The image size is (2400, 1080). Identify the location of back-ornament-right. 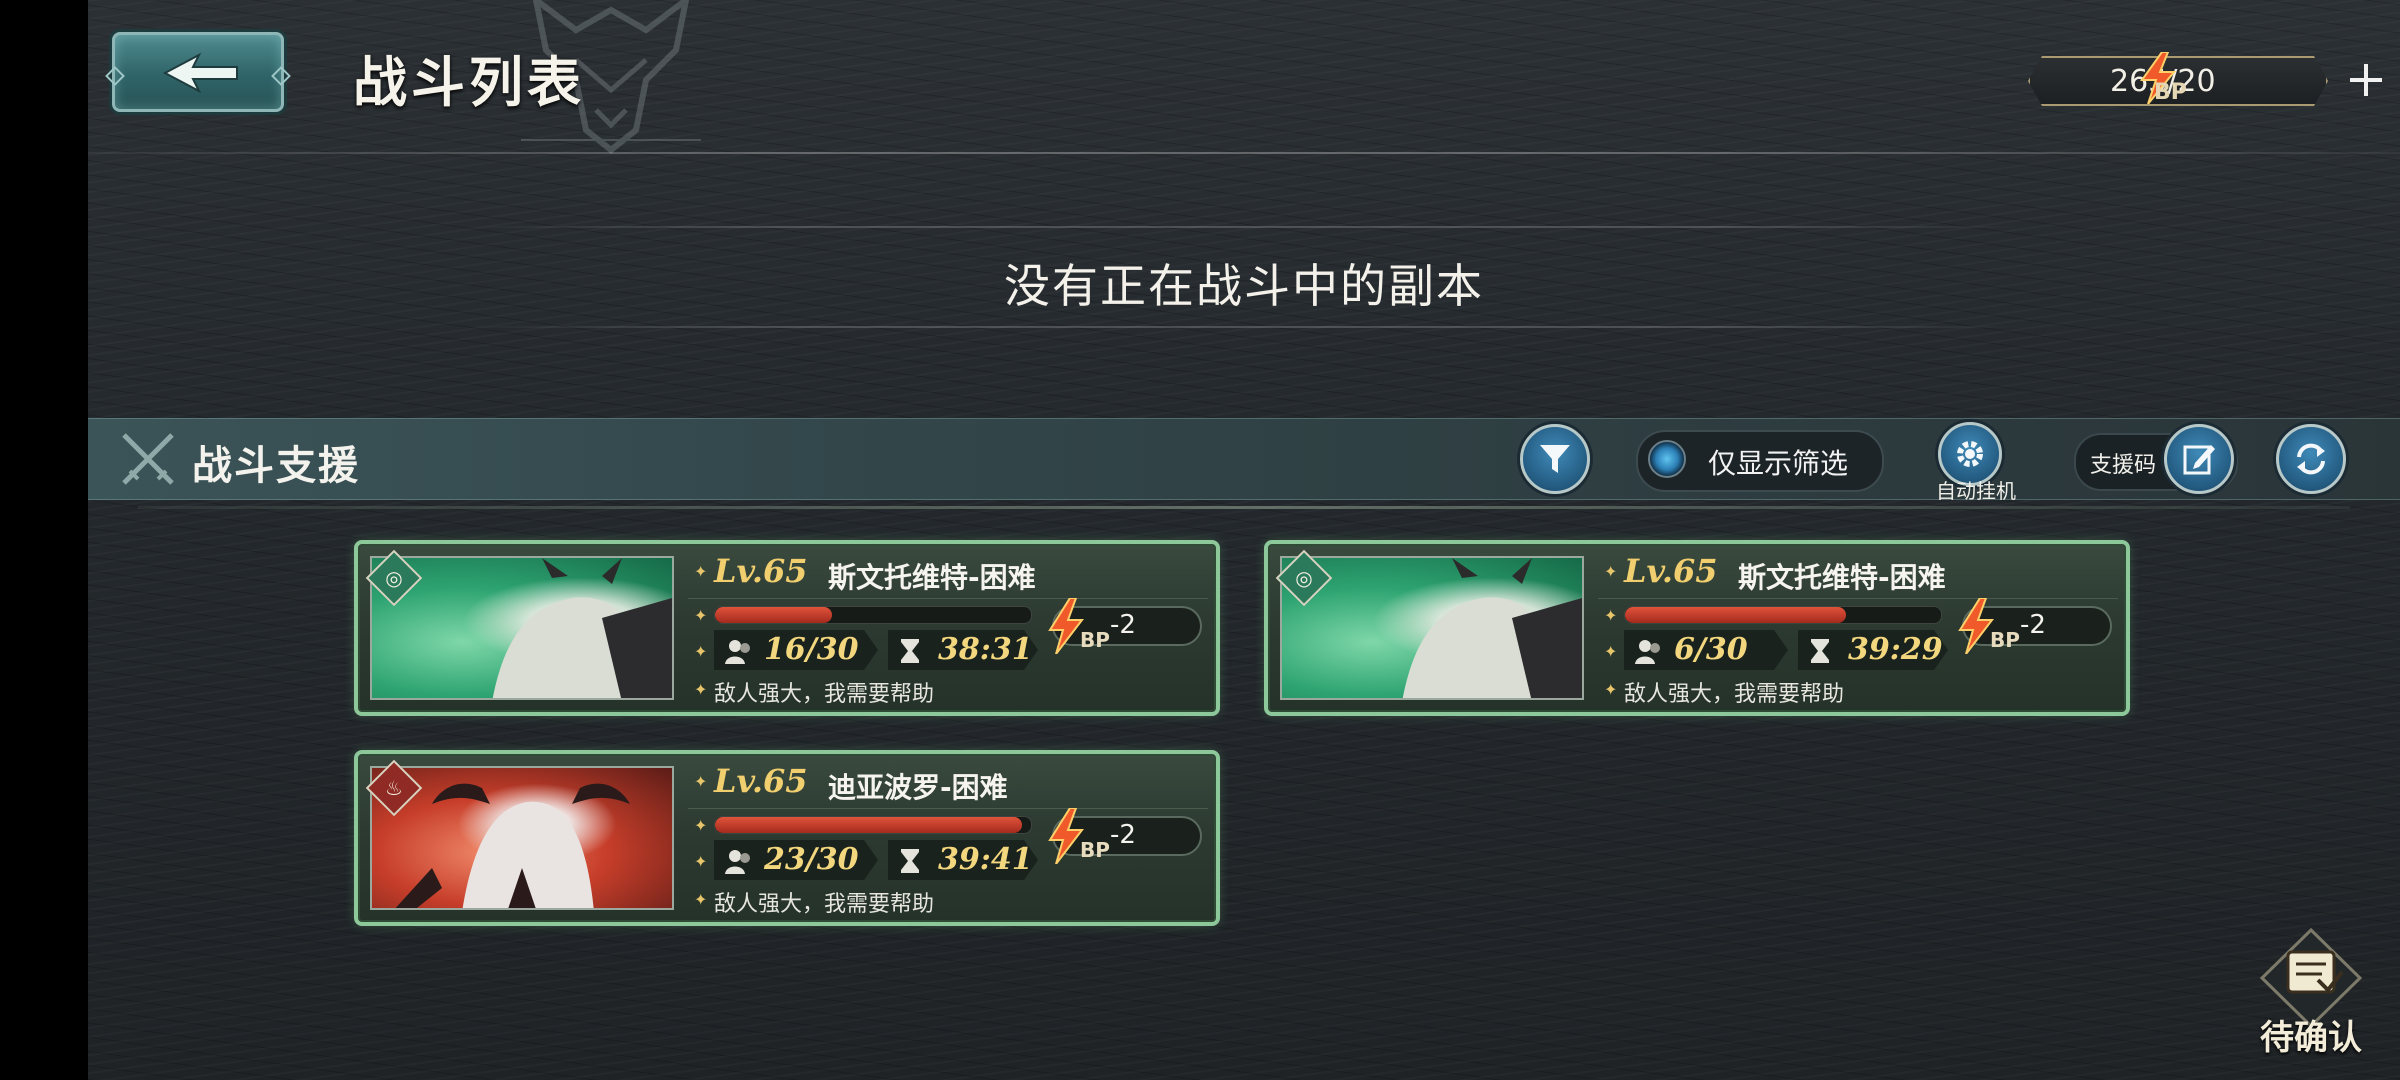
(281, 76).